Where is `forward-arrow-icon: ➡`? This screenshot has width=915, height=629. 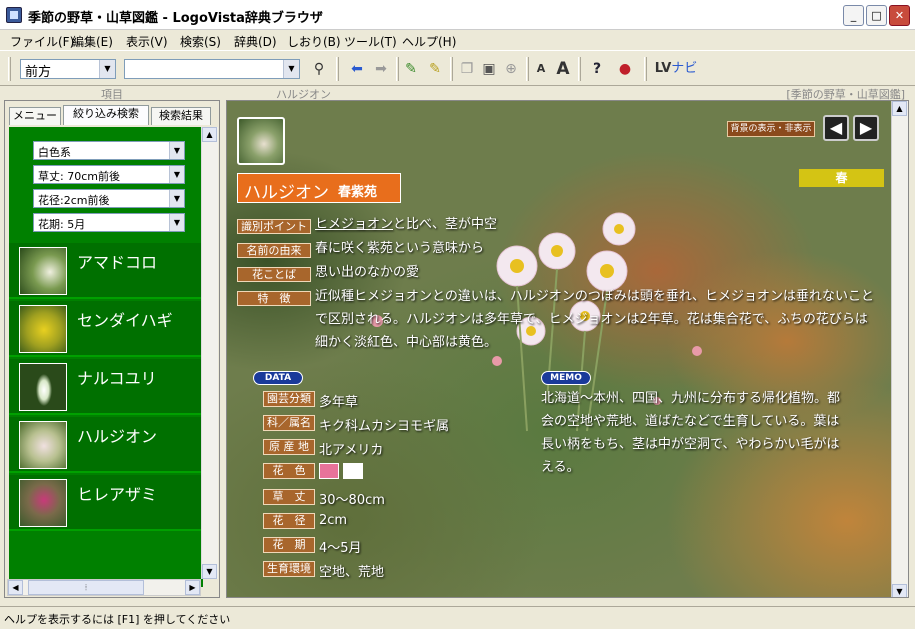 forward-arrow-icon: ➡ is located at coordinates (381, 69).